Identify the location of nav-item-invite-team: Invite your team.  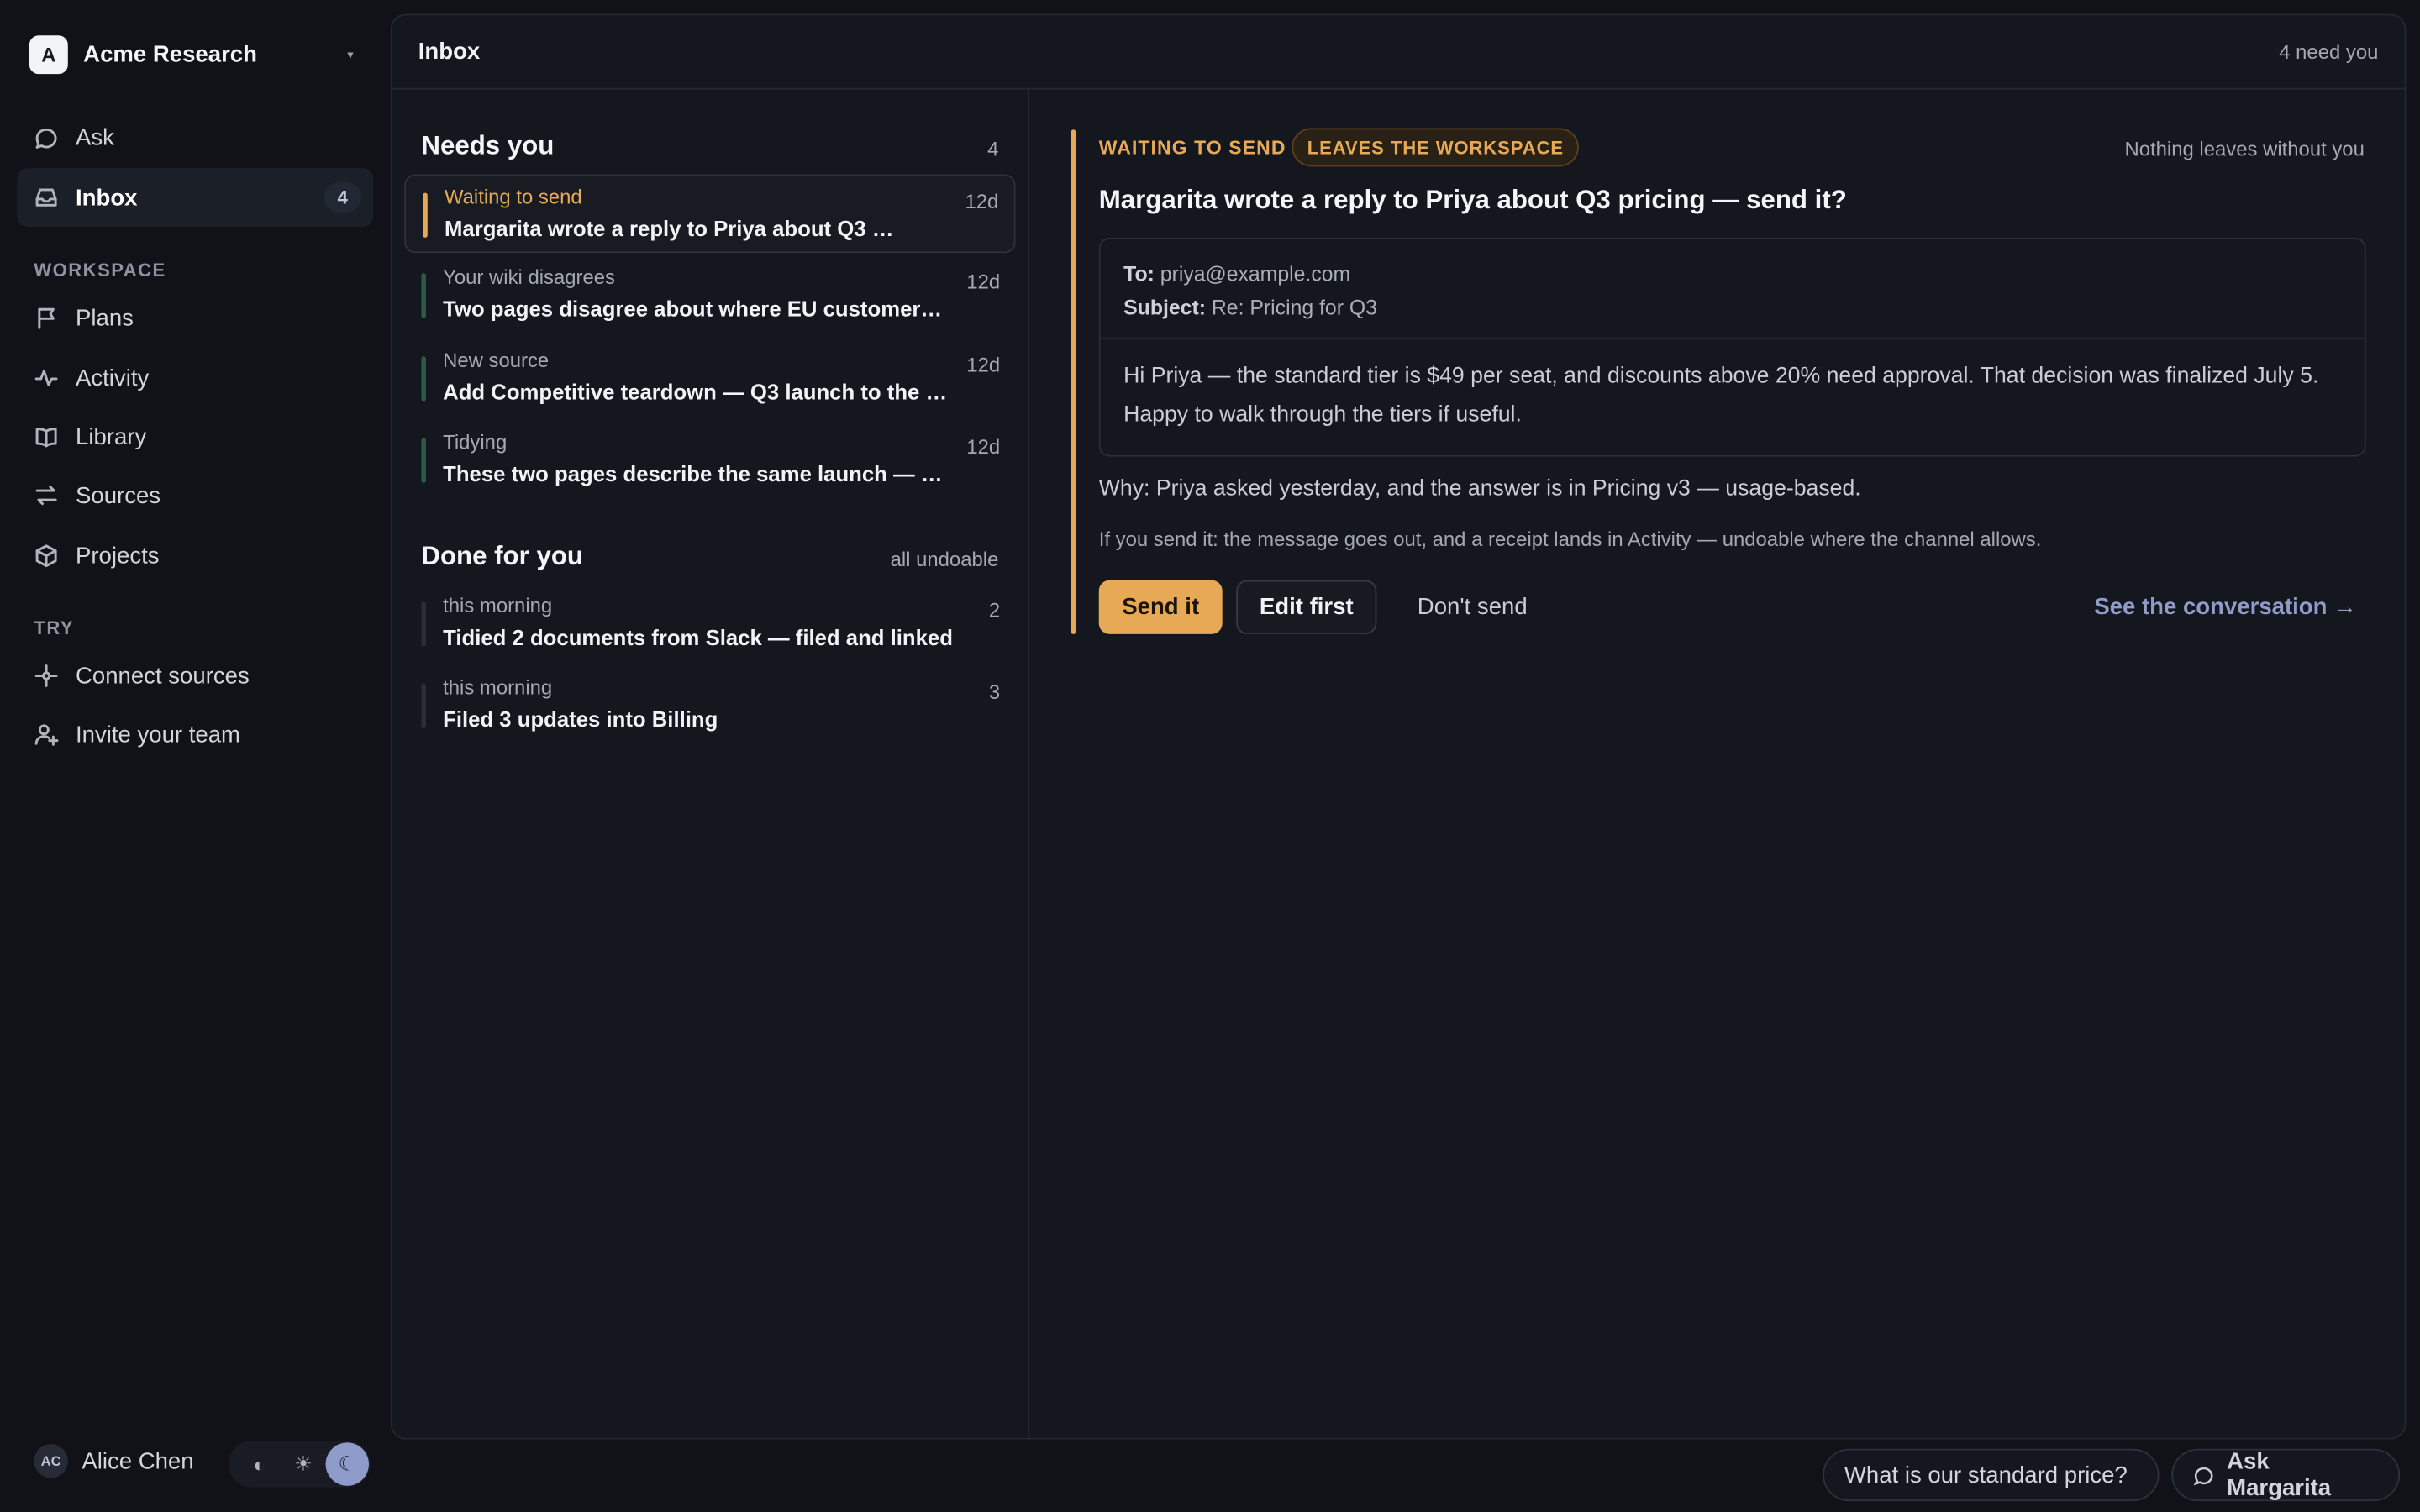
(195, 734).